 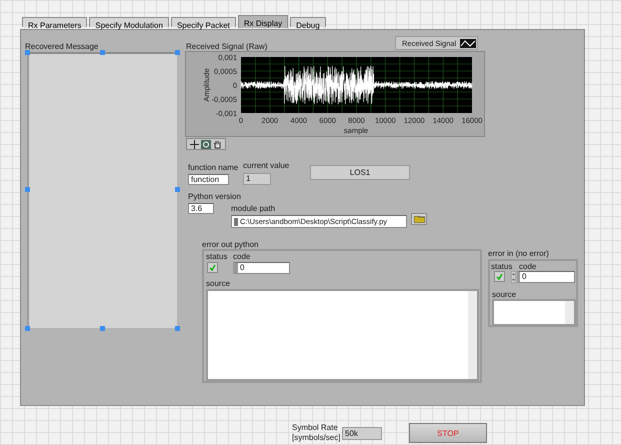 I want to click on tab: Rx Display, so click(x=263, y=21).